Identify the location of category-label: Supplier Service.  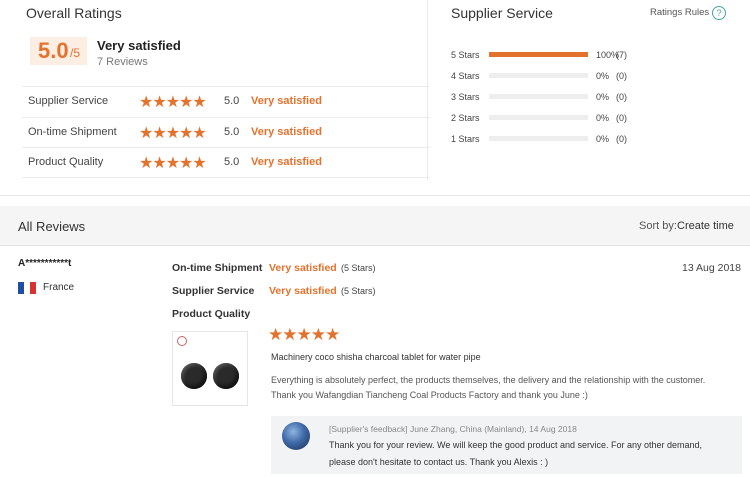
(68, 101).